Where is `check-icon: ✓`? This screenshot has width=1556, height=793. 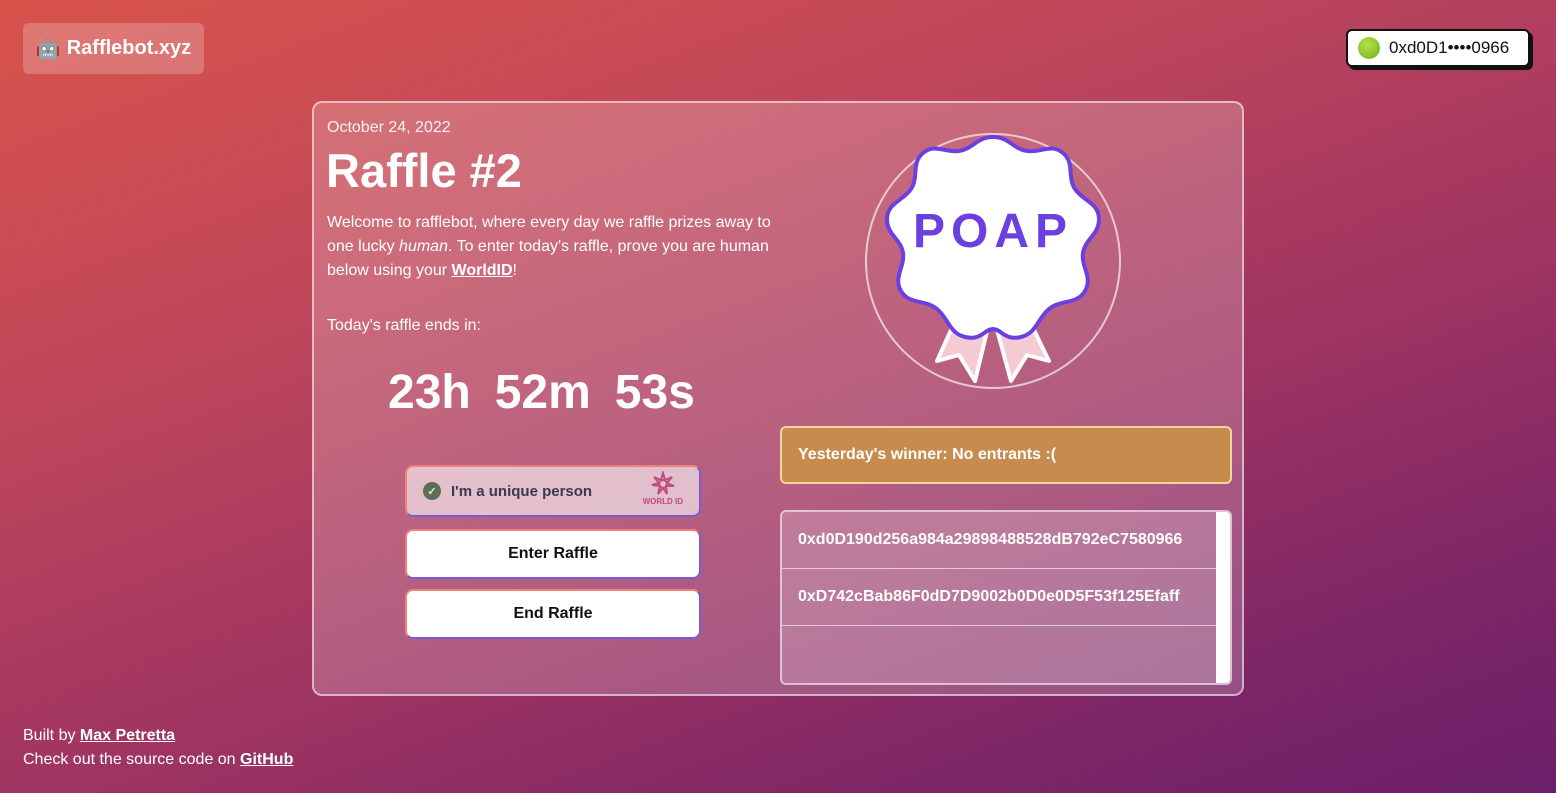 check-icon: ✓ is located at coordinates (432, 491).